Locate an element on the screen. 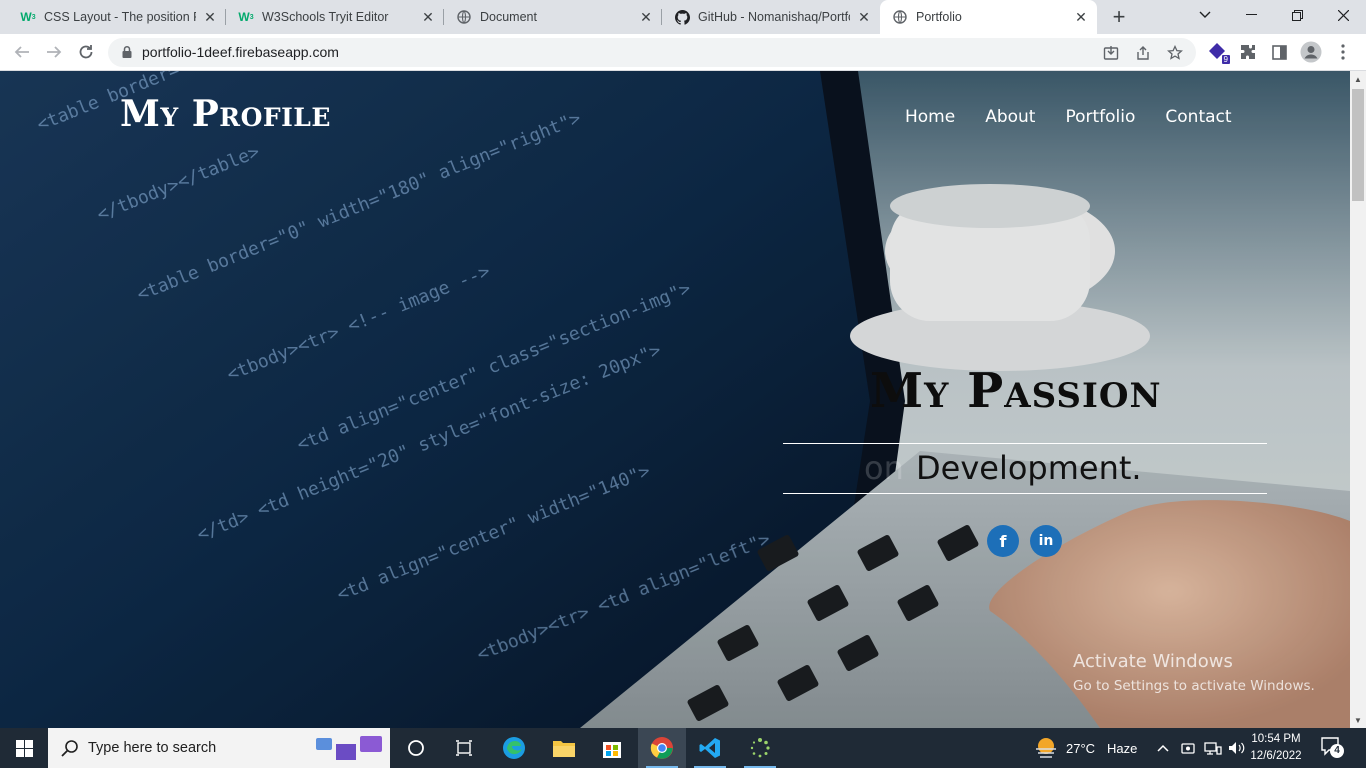  task-view-icon is located at coordinates (464, 748).